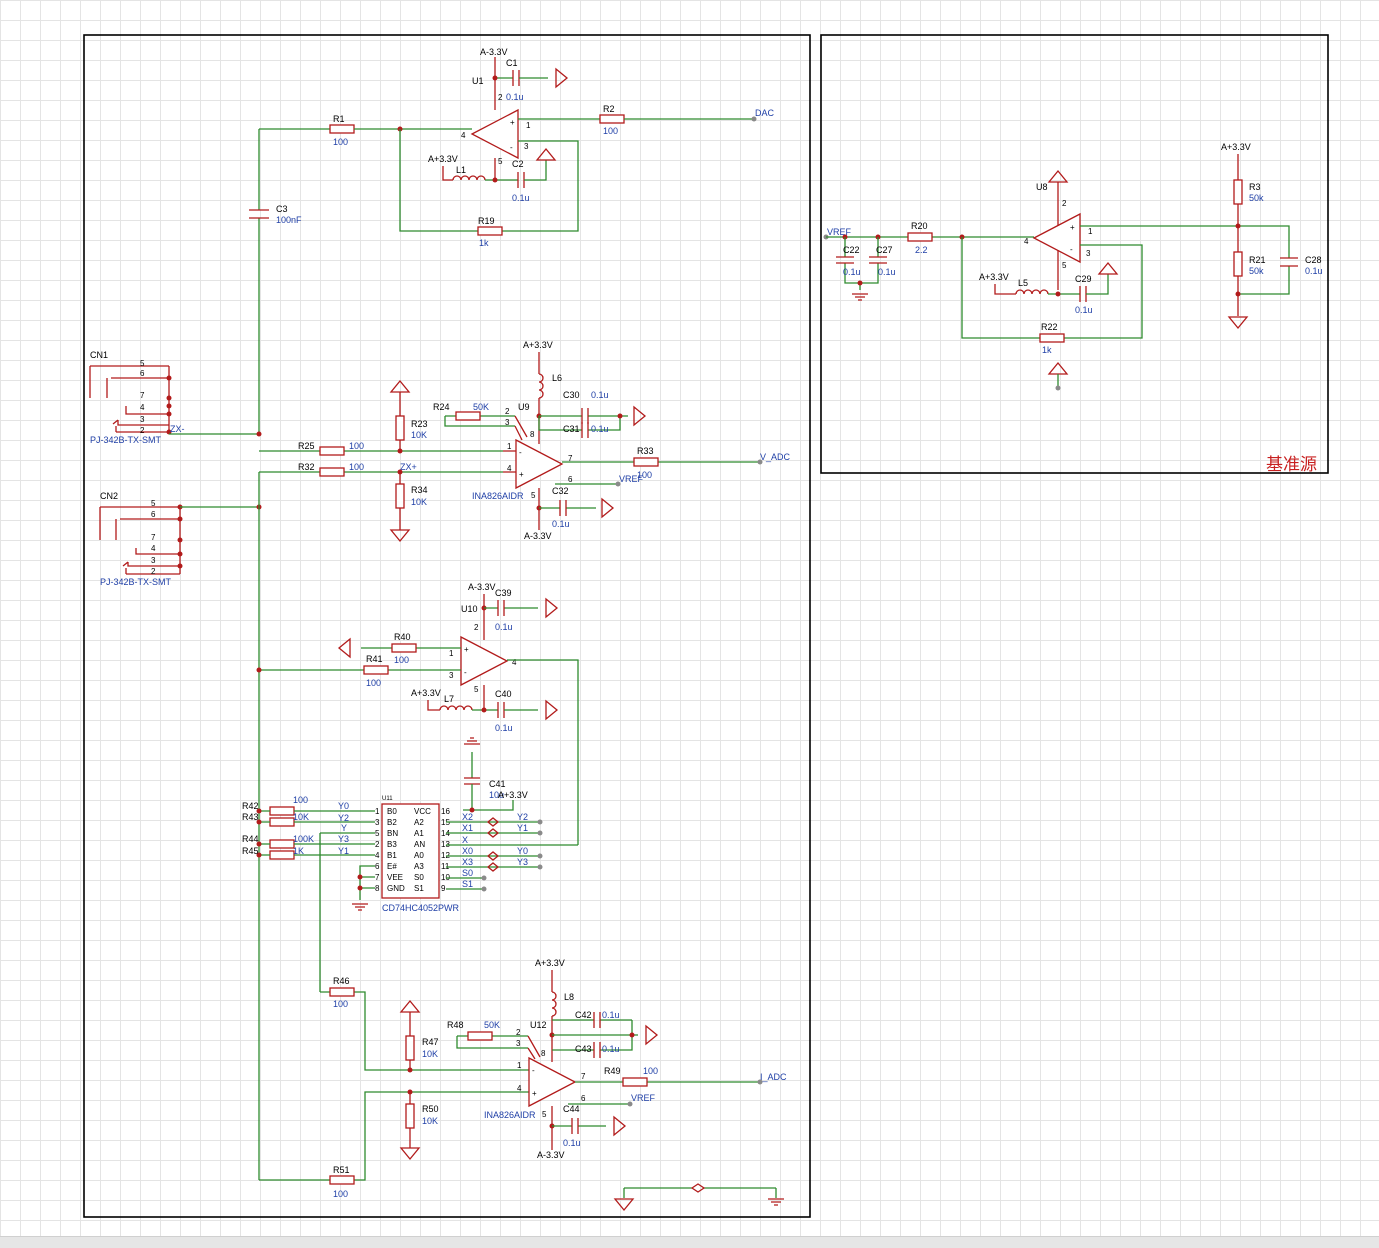 The image size is (1379, 1248). Describe the element at coordinates (410, 1048) in the screenshot. I see `resistor-r47` at that location.